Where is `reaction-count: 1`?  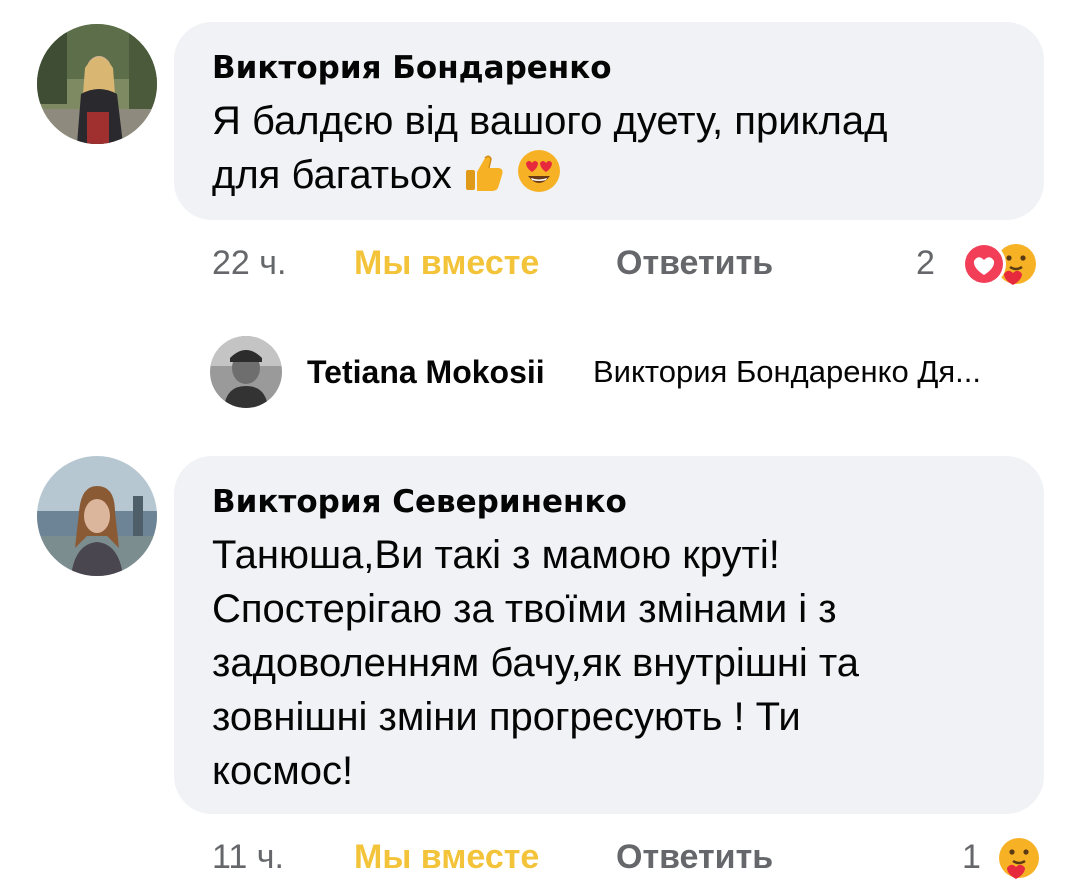
reaction-count: 1 is located at coordinates (971, 857).